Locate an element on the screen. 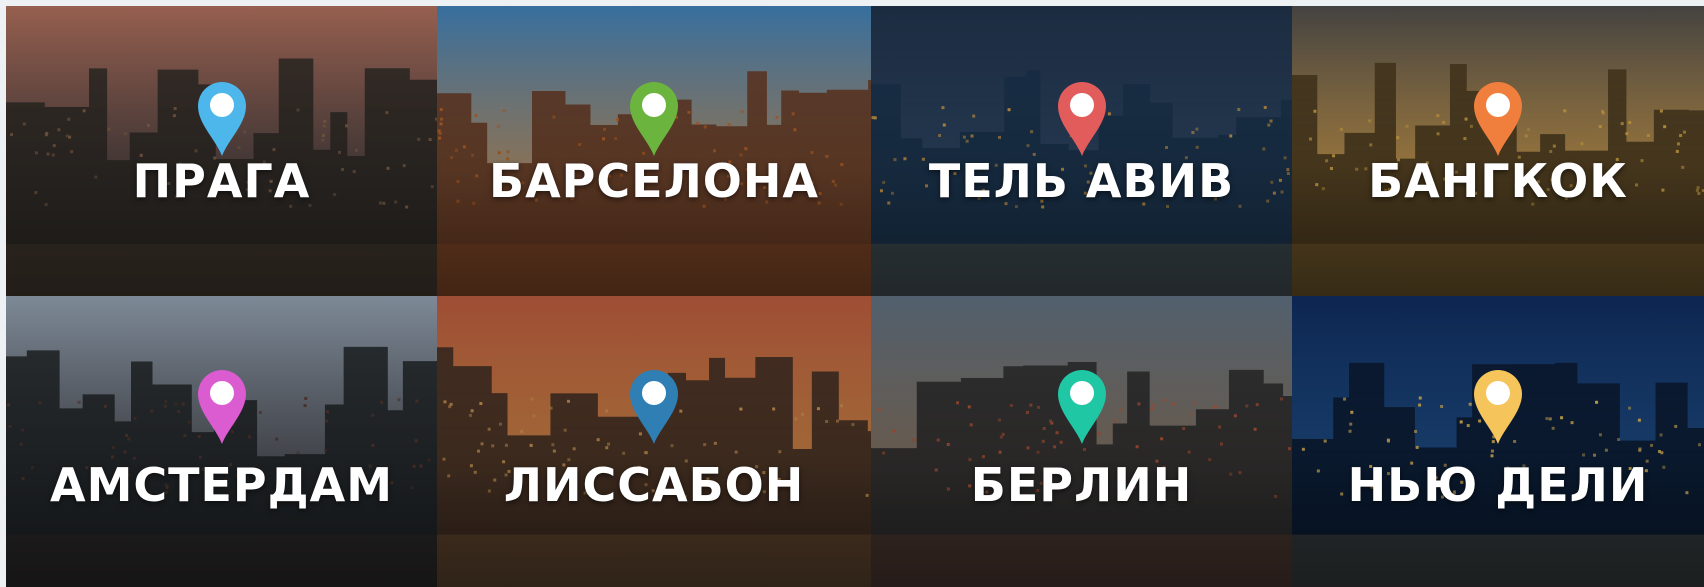  city-tile-6: ЛИССАБОН is located at coordinates (654, 441).